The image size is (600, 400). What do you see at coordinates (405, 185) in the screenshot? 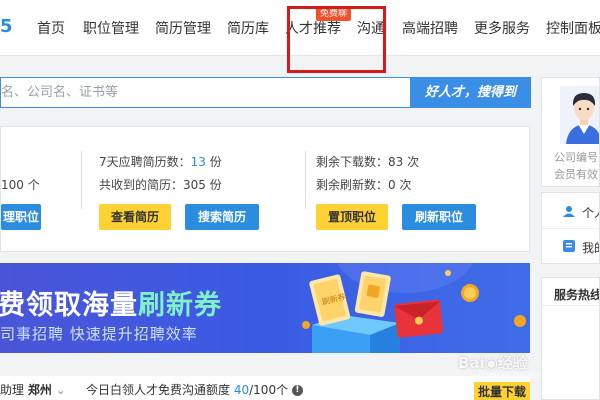
I see `remaining-refresh-unit: 次` at bounding box center [405, 185].